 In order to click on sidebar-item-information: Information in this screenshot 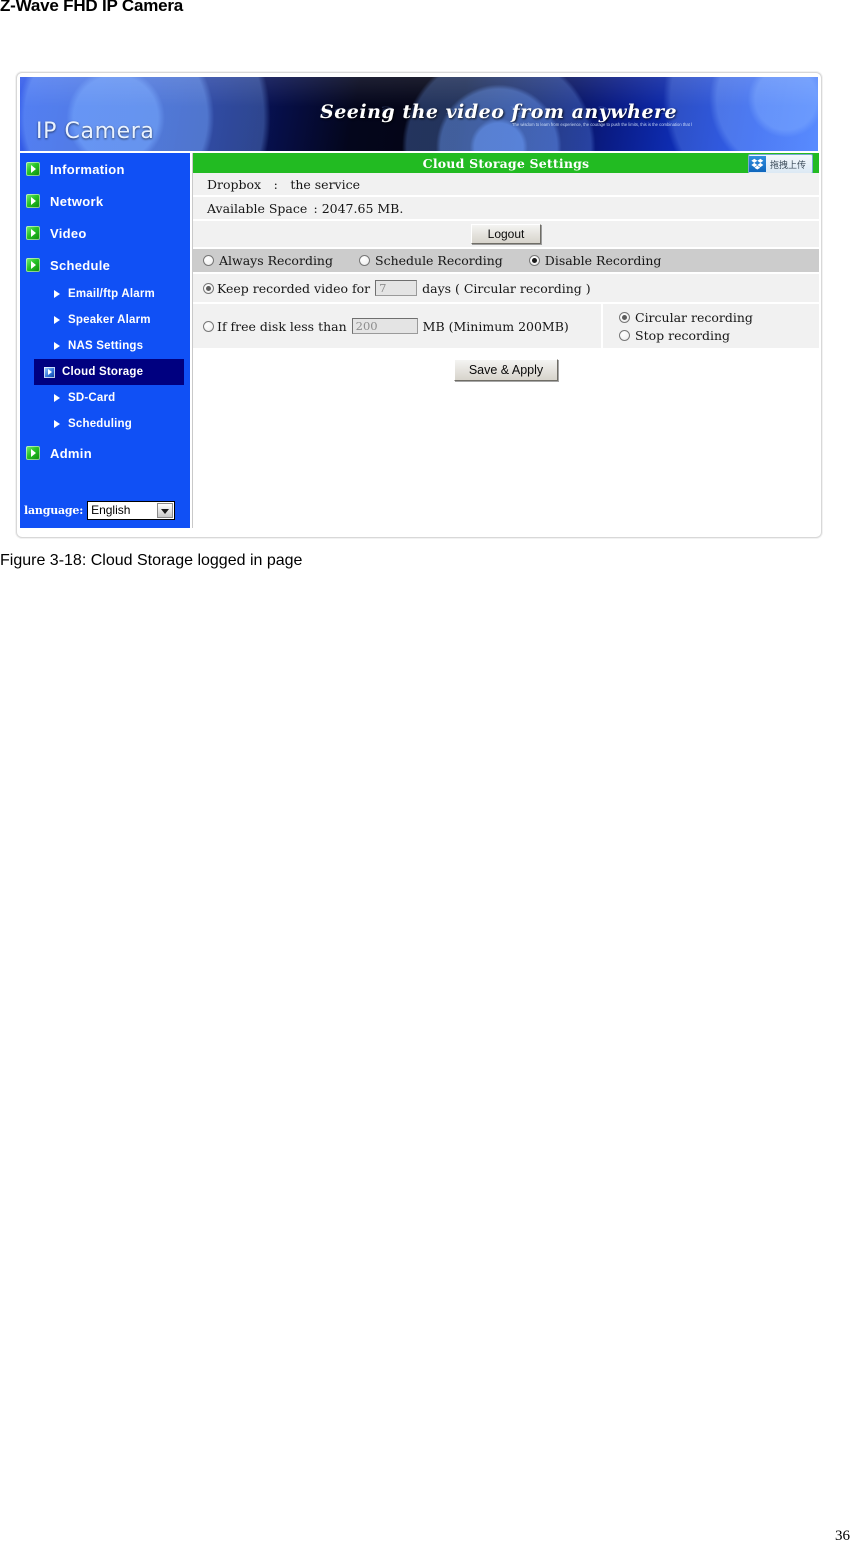, I will do `click(105, 169)`.